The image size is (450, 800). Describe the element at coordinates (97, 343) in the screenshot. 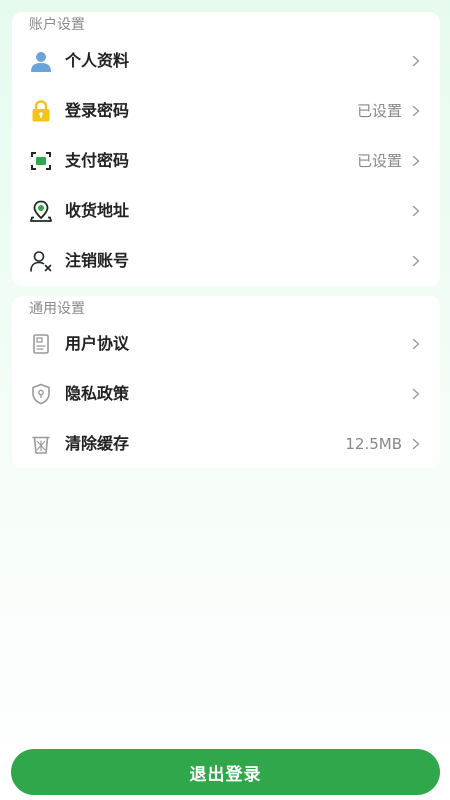

I see `row-label: 用户协议` at that location.